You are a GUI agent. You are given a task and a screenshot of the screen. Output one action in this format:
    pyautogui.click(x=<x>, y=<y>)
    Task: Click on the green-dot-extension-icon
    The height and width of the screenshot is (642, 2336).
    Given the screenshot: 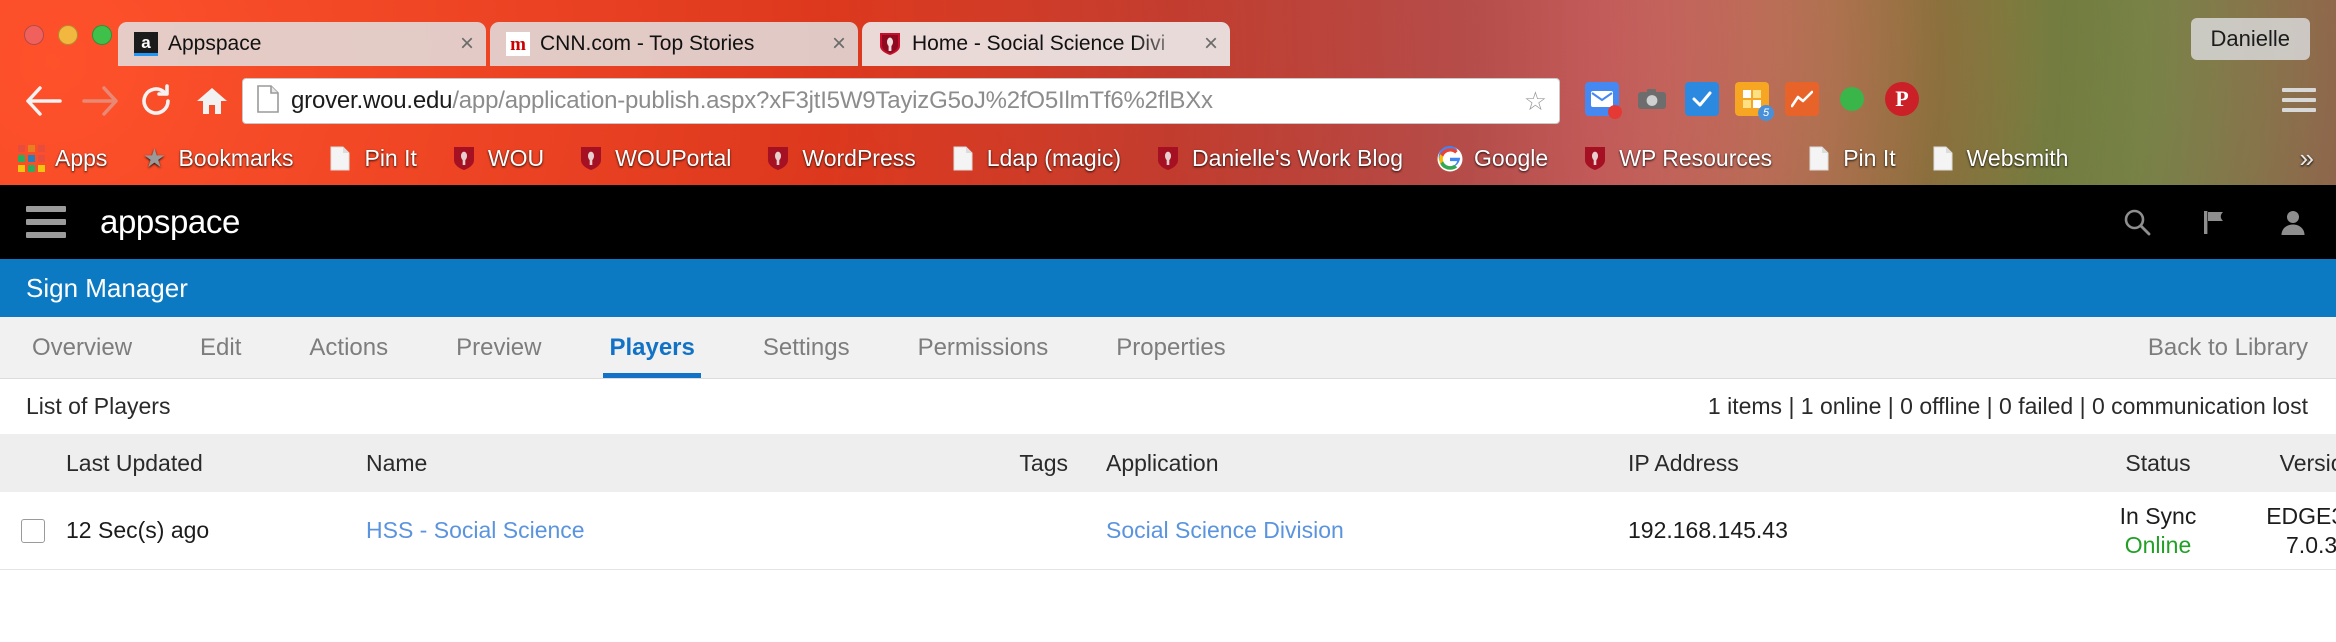 What is the action you would take?
    pyautogui.click(x=1852, y=99)
    